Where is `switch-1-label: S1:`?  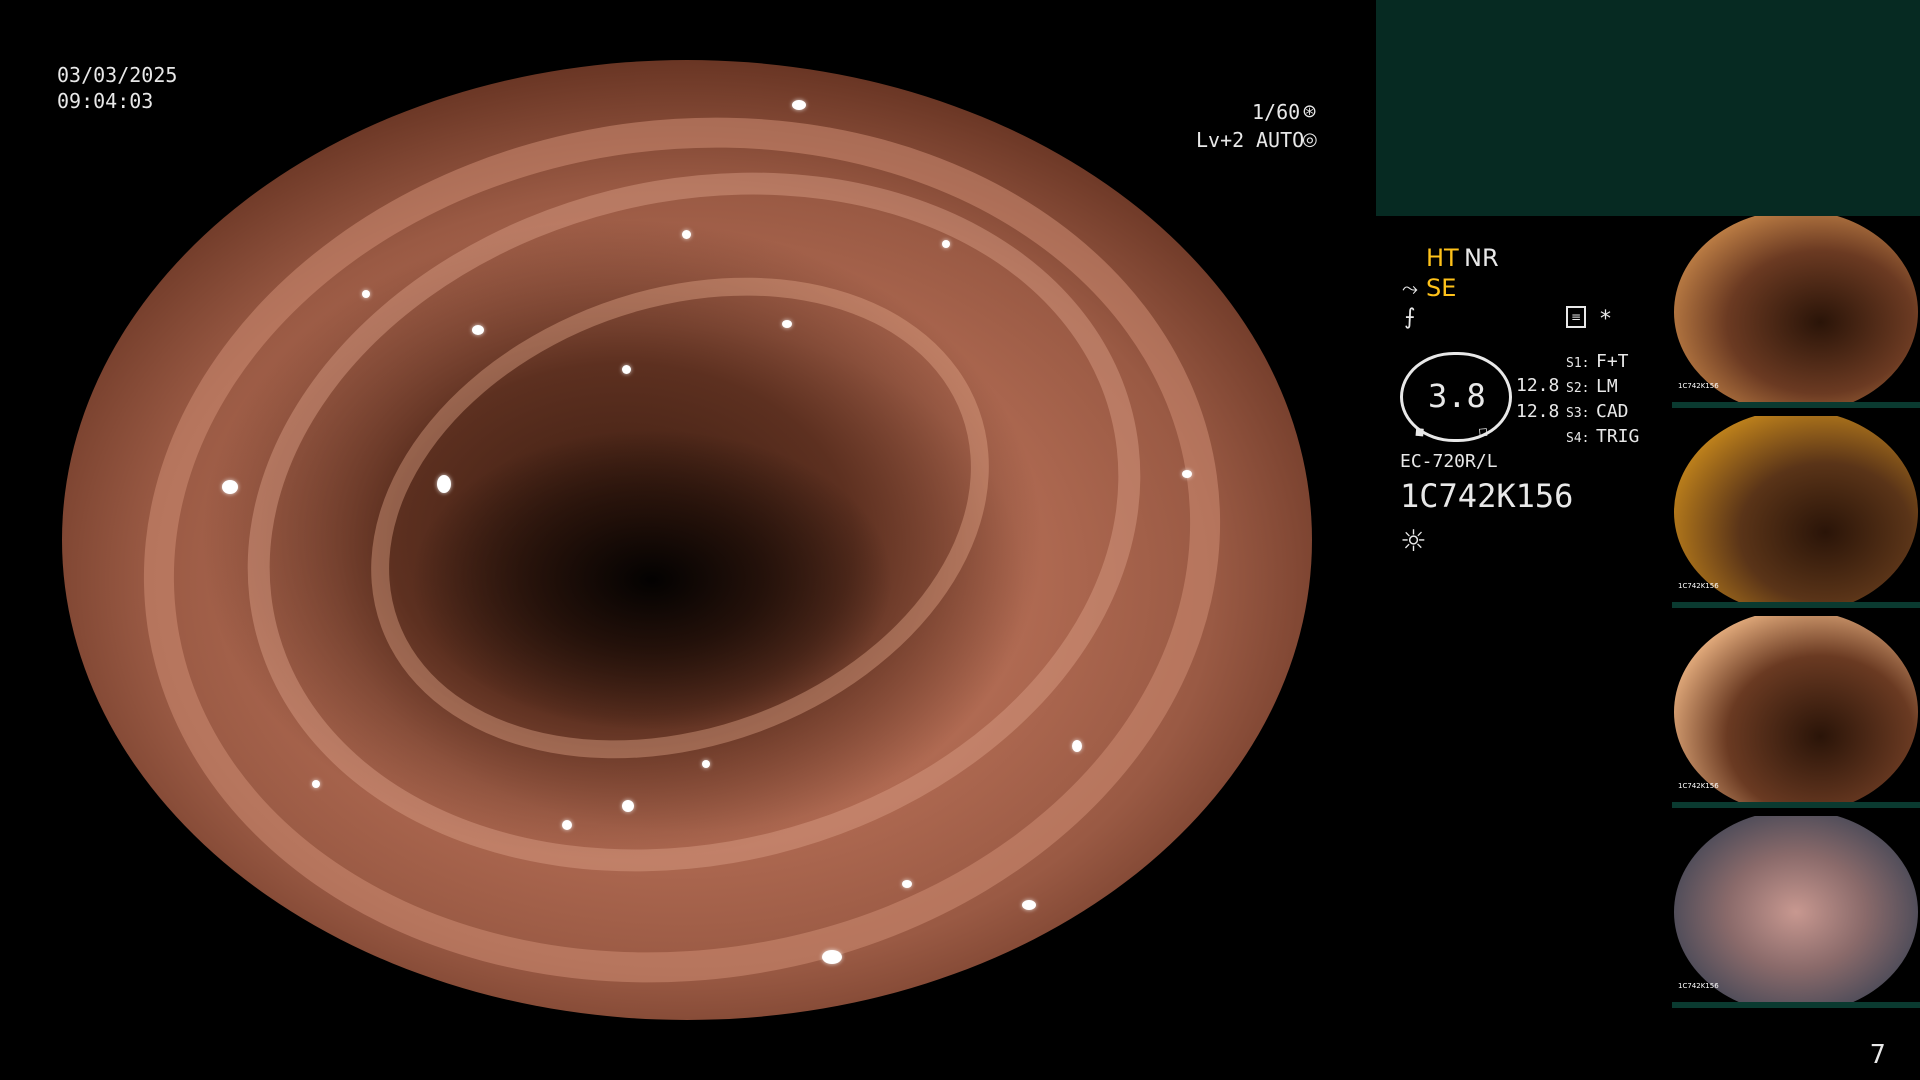 switch-1-label: S1: is located at coordinates (1578, 363).